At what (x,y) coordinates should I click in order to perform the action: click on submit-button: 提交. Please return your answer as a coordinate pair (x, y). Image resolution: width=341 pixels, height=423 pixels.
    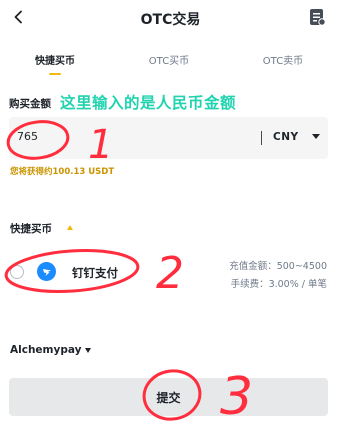
    Looking at the image, I should click on (168, 397).